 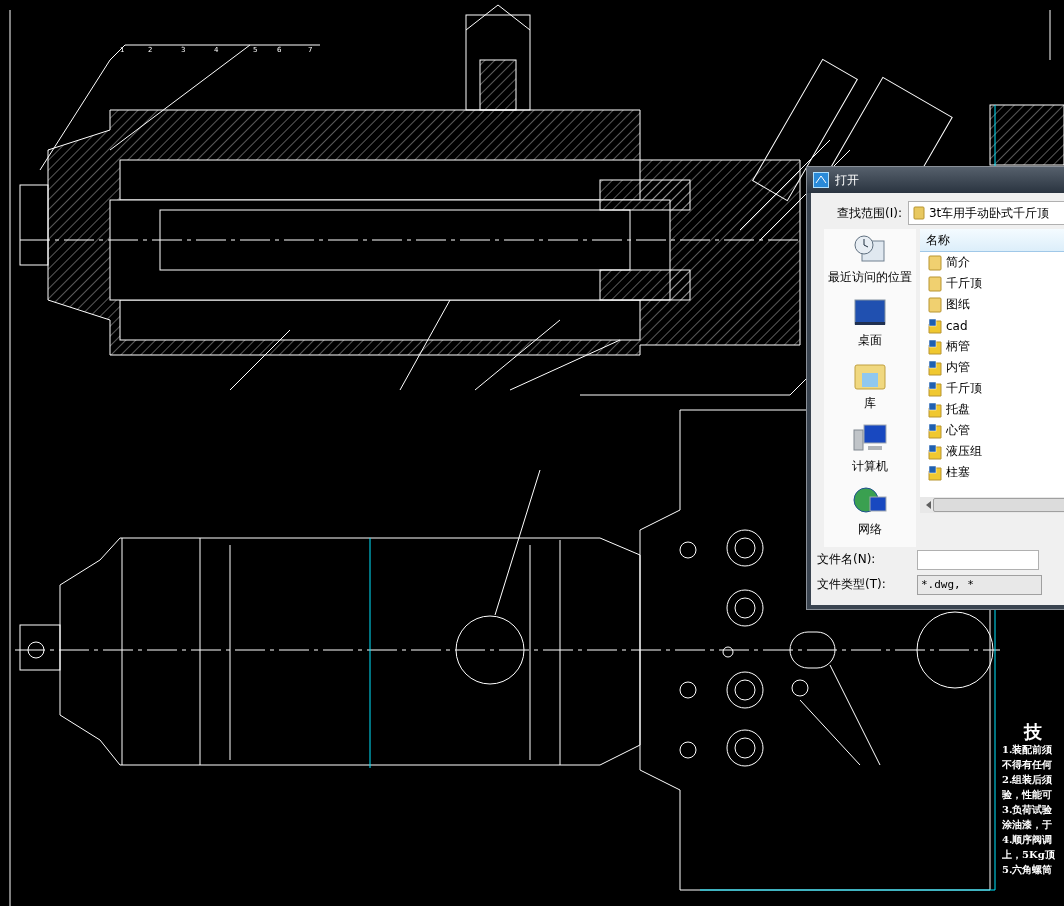 What do you see at coordinates (992, 240) in the screenshot?
I see `name-column-header: 名称` at bounding box center [992, 240].